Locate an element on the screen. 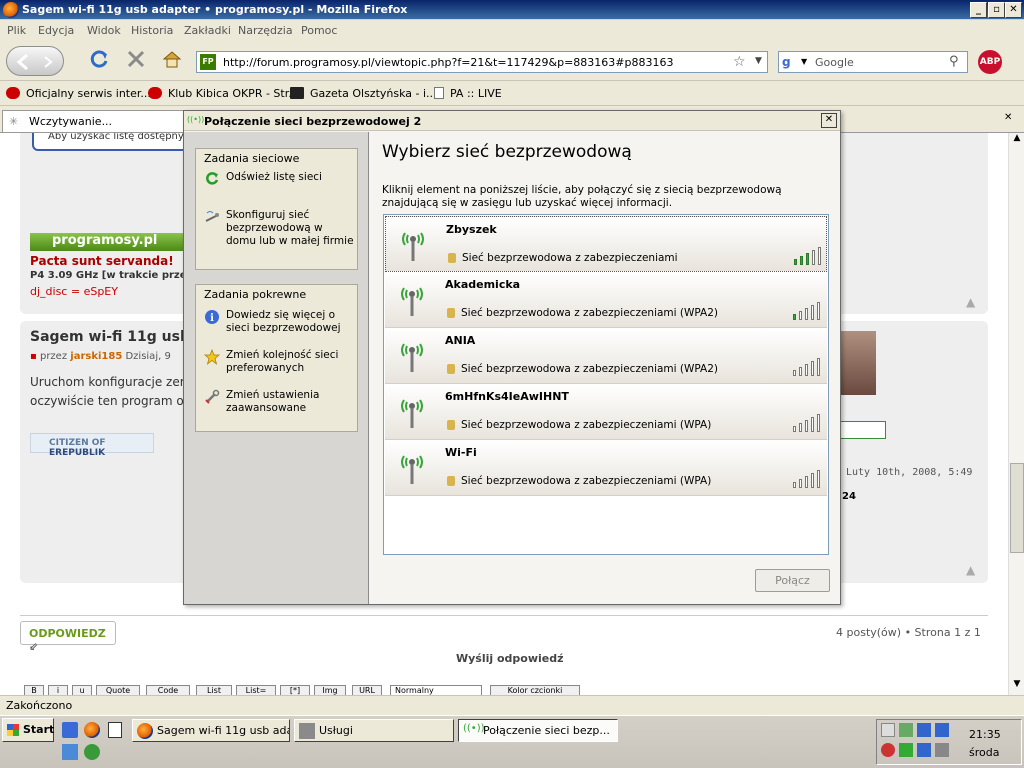  start-button: Start is located at coordinates (28, 730).